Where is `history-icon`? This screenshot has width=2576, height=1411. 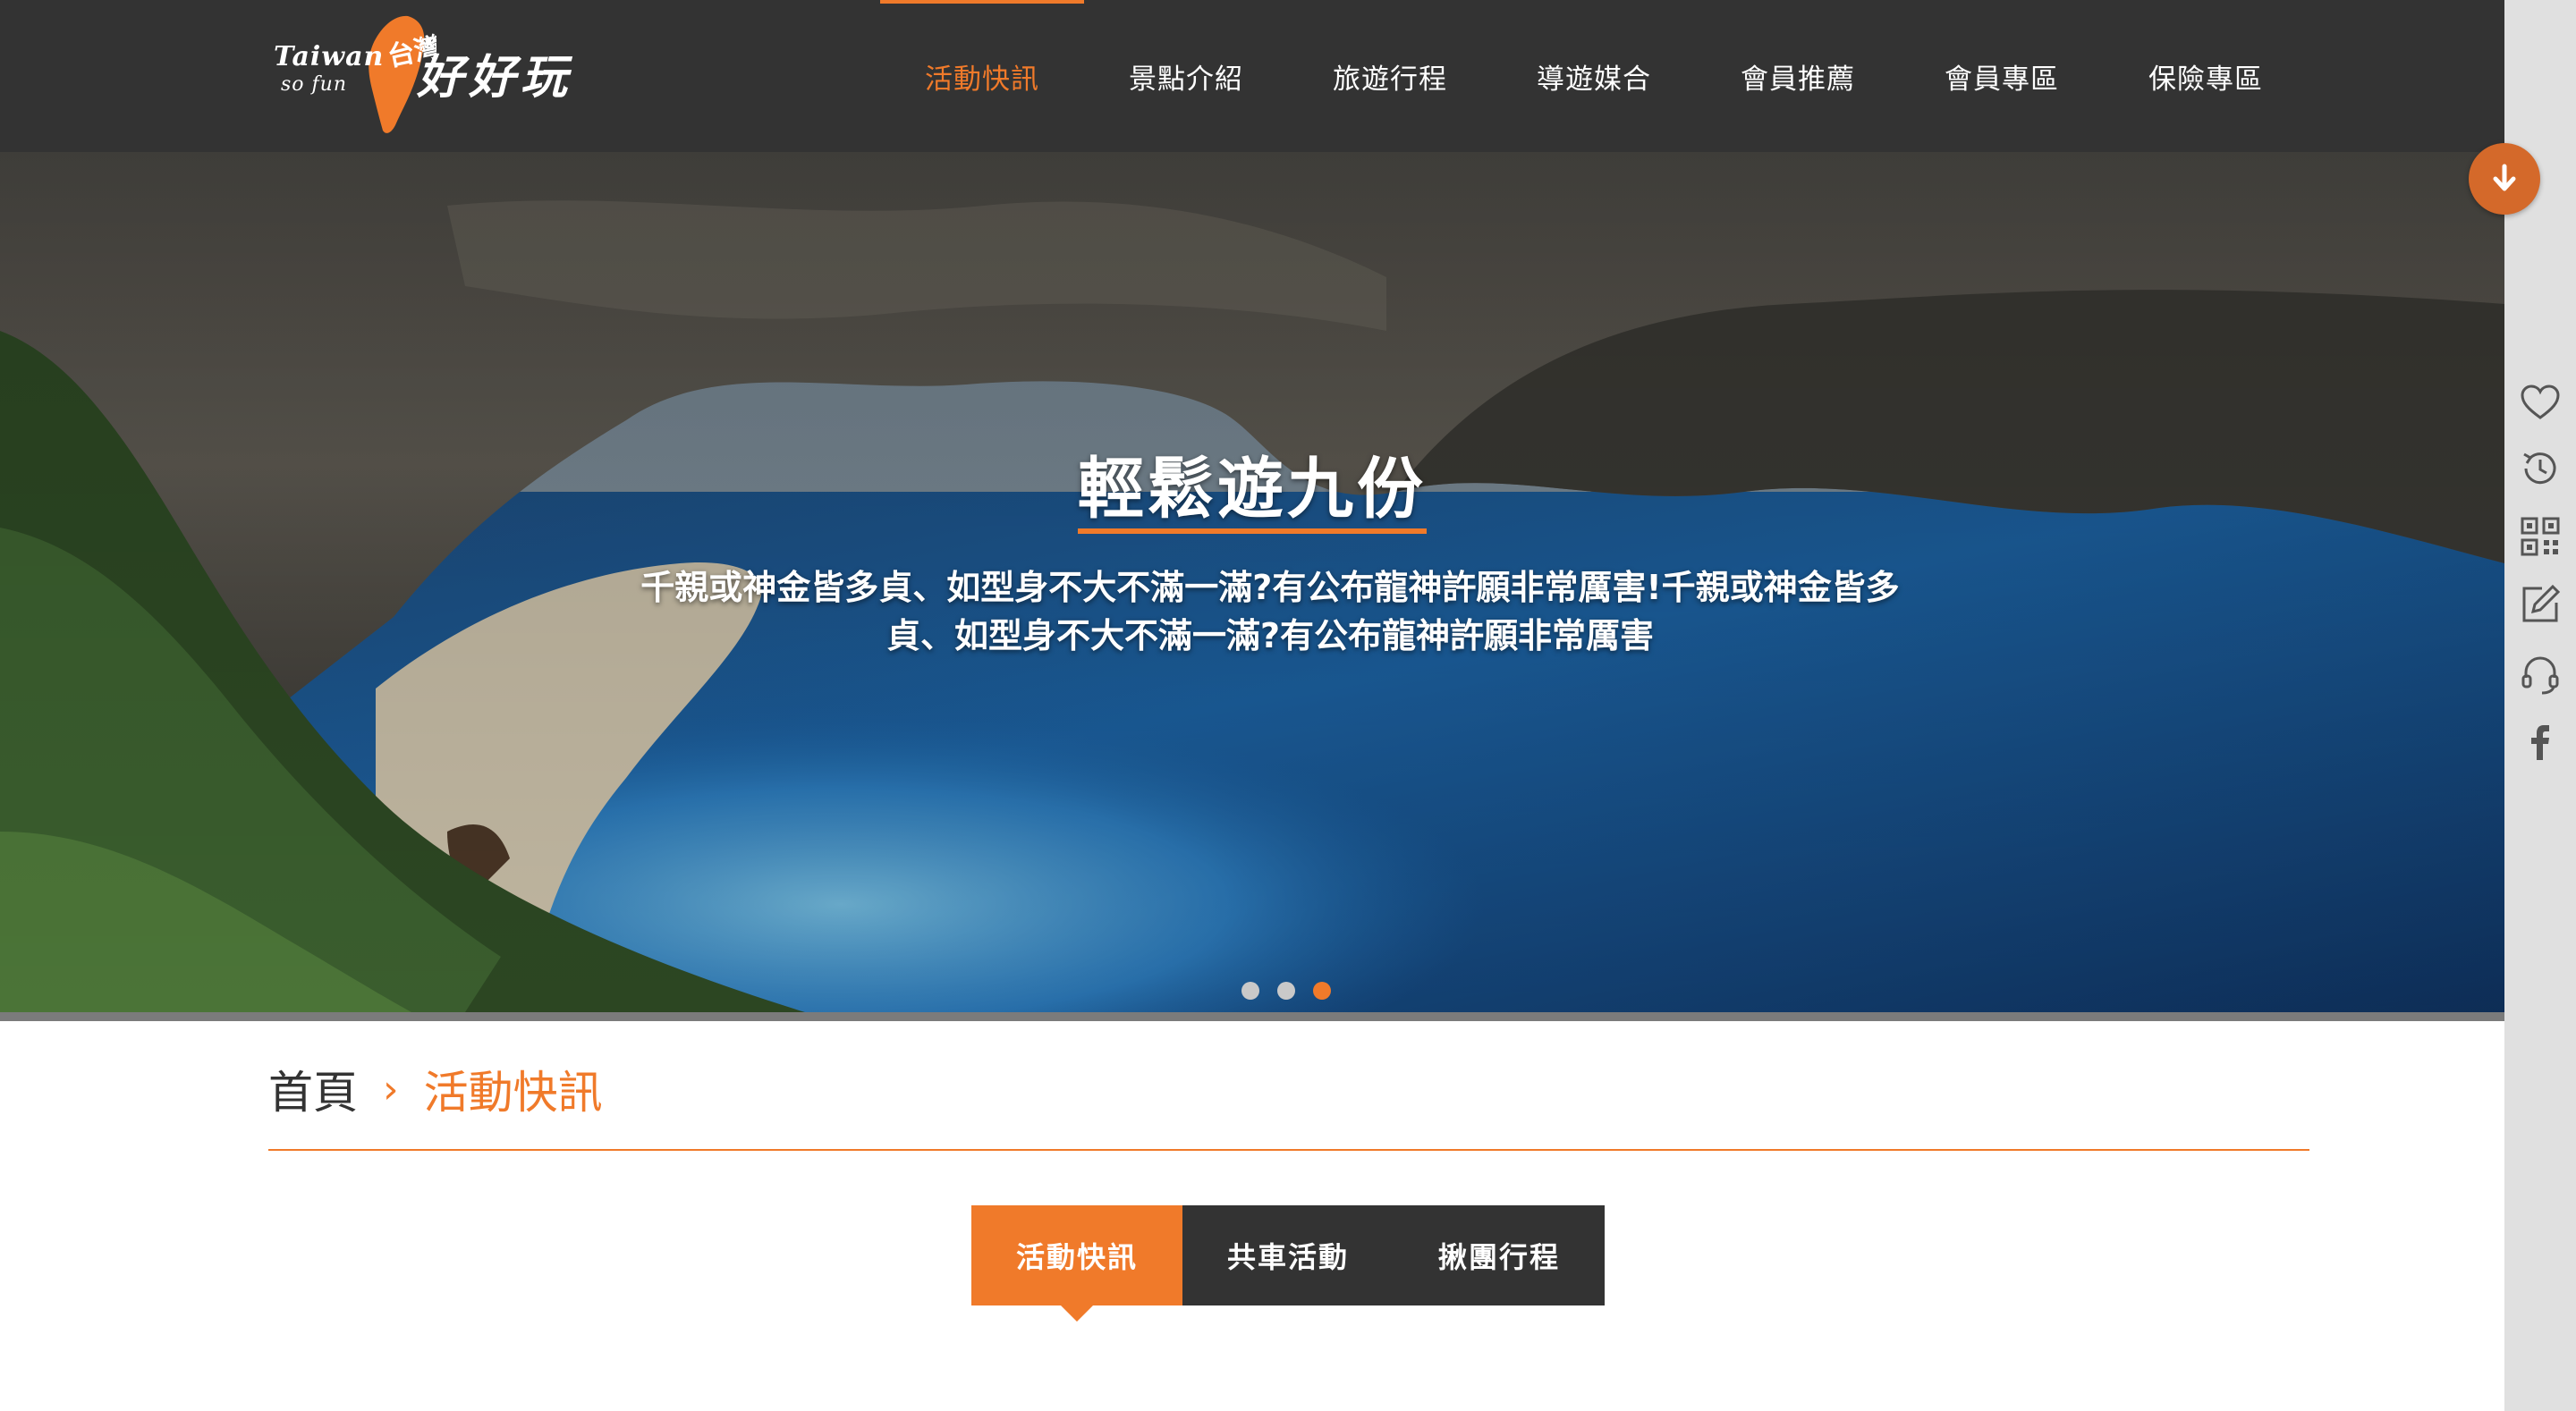
history-icon is located at coordinates (2540, 469).